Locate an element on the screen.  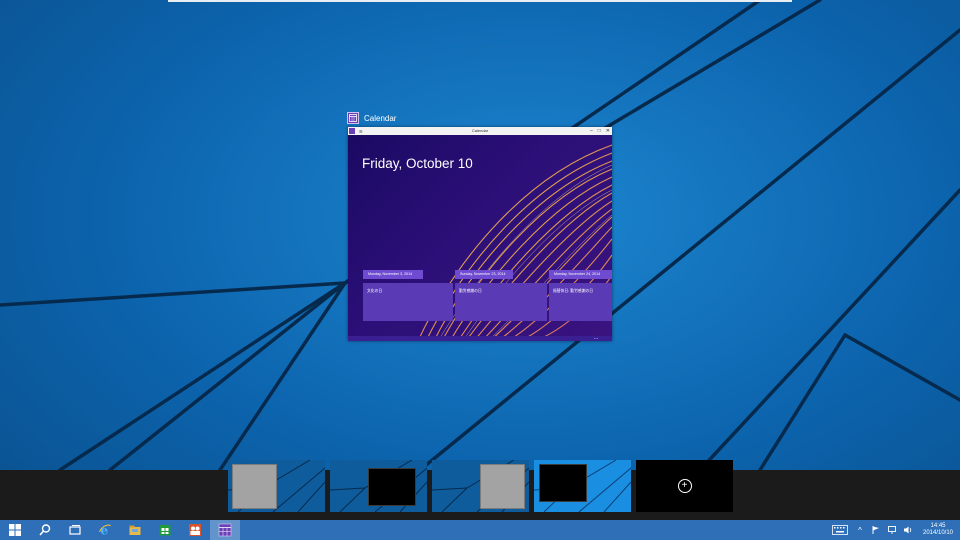
event-date-3: Monday, November 24, 2014 is located at coordinates (580, 274).